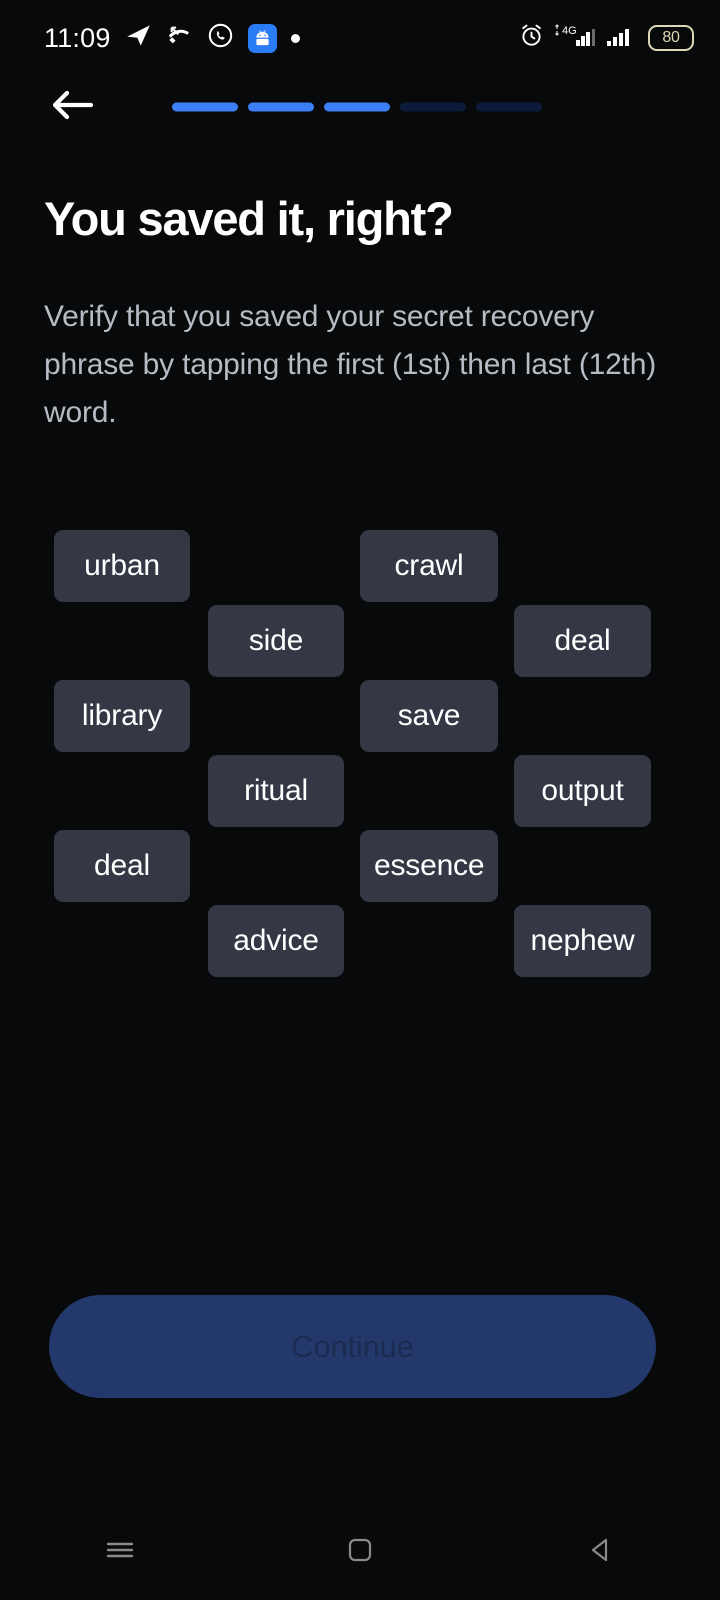 The width and height of the screenshot is (720, 1600). I want to click on android-icon, so click(262, 38).